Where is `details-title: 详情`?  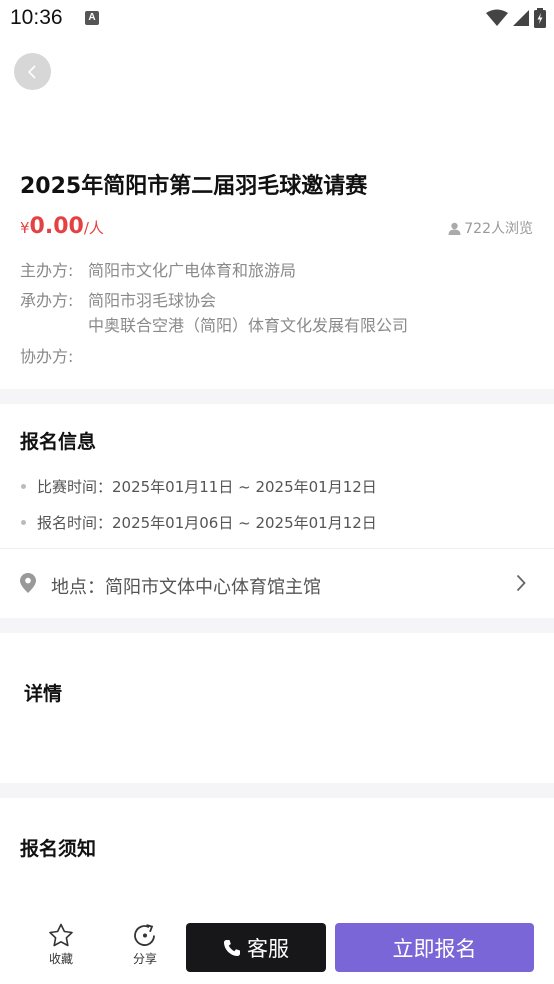
details-title: 详情 is located at coordinates (43, 694).